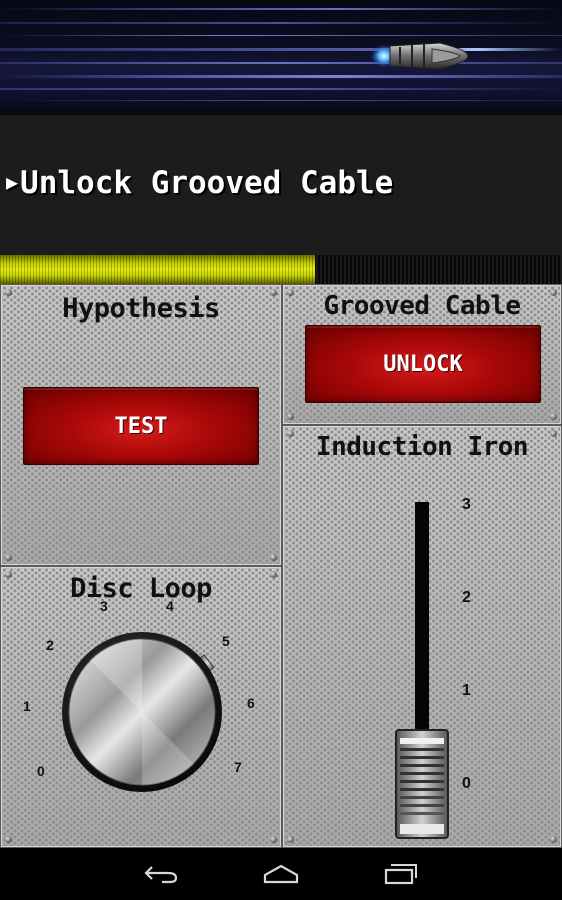  I want to click on grooved-cable-title: Grooved Cable, so click(422, 306).